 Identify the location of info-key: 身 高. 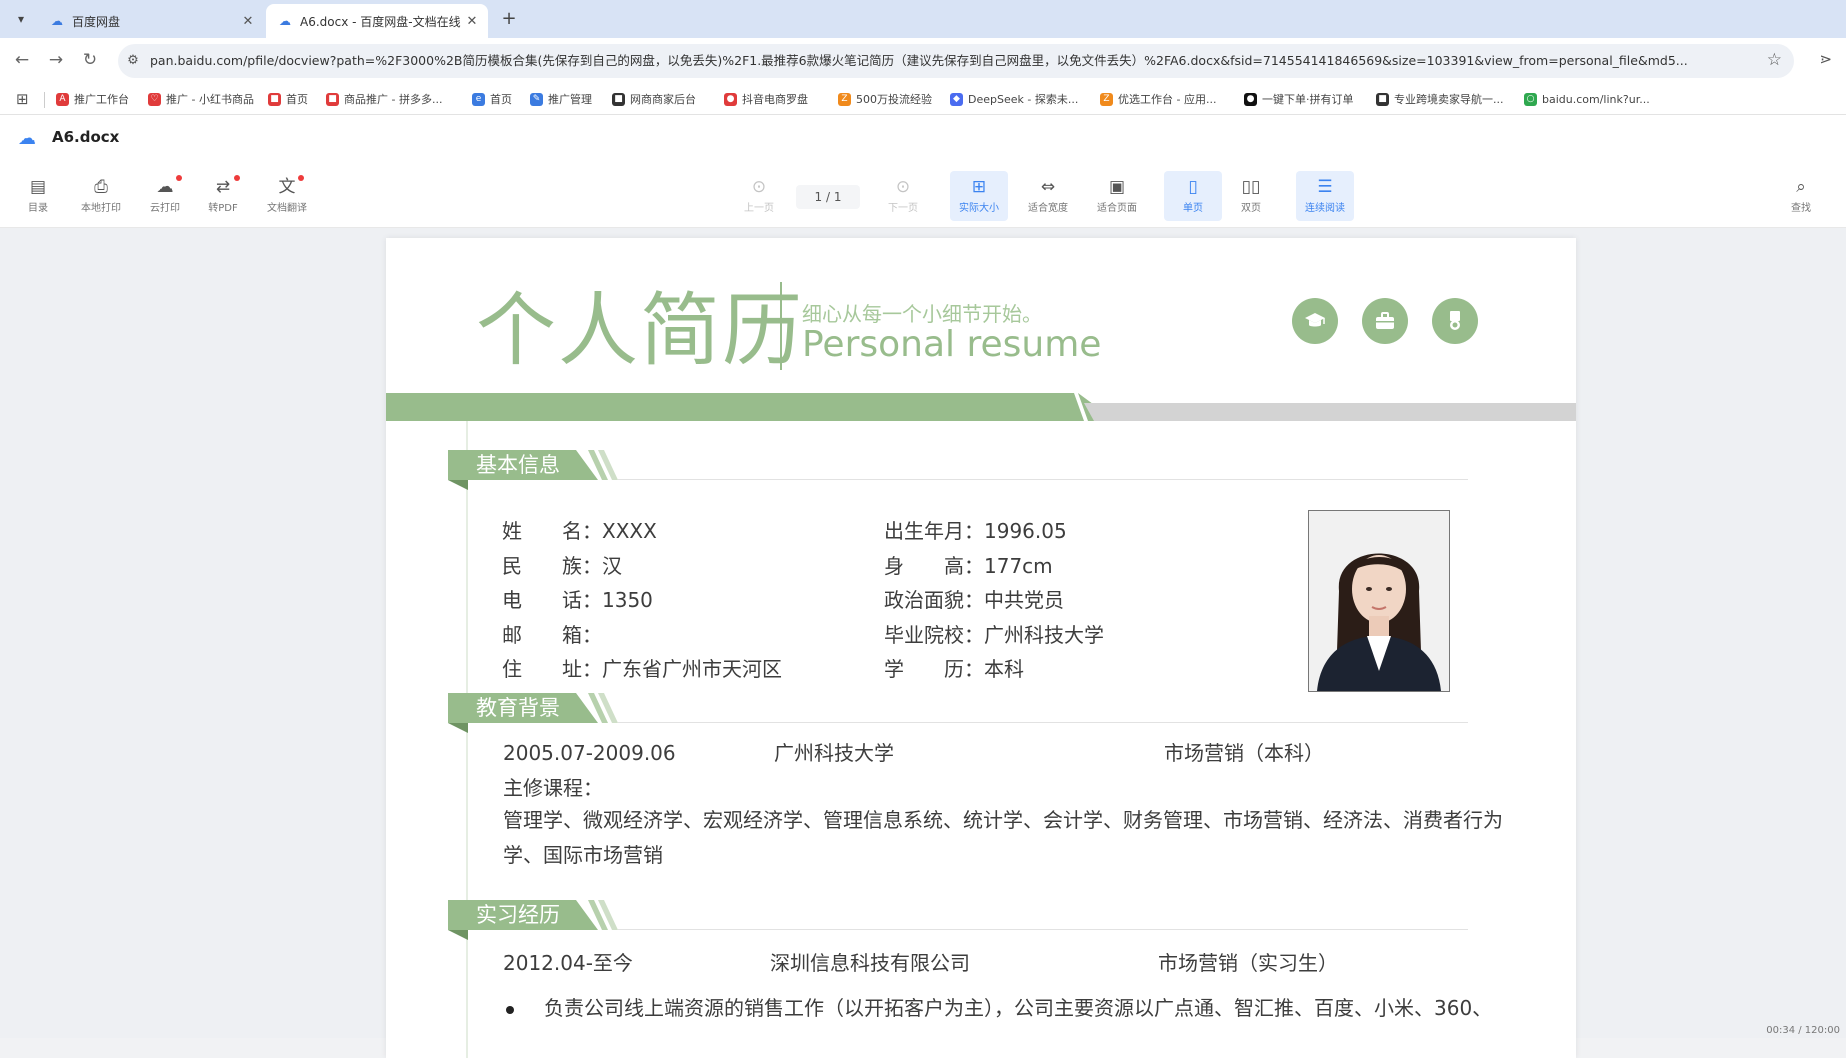
(924, 565).